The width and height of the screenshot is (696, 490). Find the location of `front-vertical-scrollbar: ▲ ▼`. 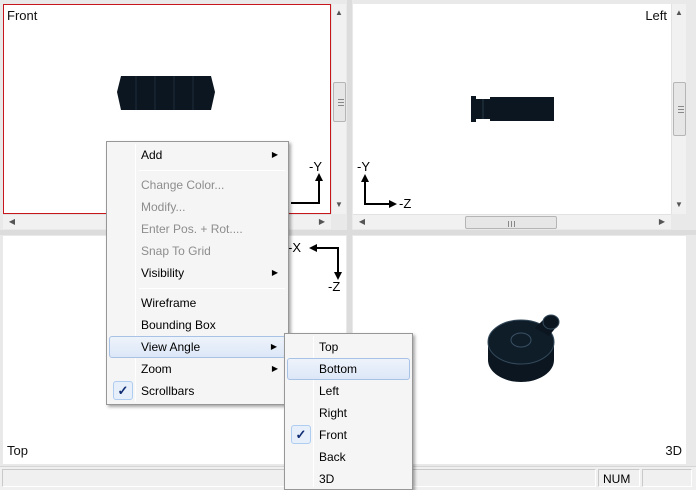

front-vertical-scrollbar: ▲ ▼ is located at coordinates (338, 109).